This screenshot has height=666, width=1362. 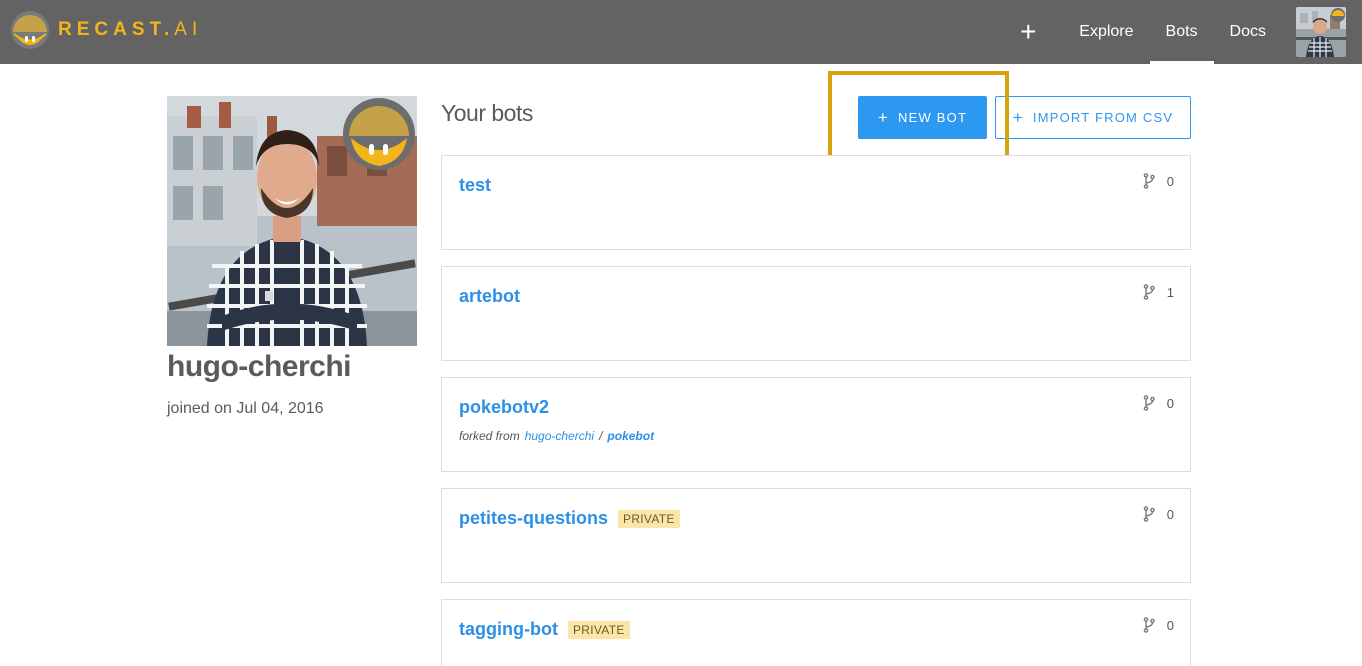 What do you see at coordinates (1181, 32) in the screenshot?
I see `nav-bots: Bots` at bounding box center [1181, 32].